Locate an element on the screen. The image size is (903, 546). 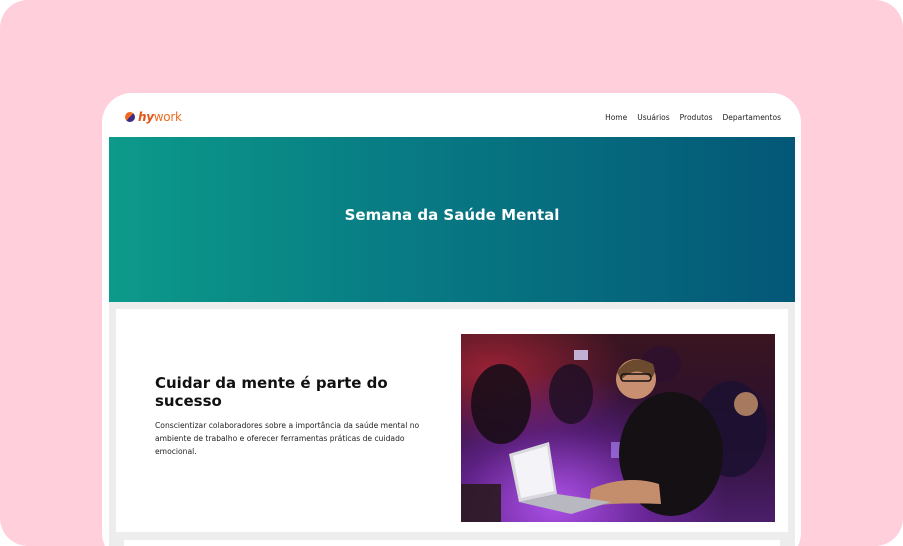
main-nav: Home Usuários Produtos Departamentos is located at coordinates (693, 117).